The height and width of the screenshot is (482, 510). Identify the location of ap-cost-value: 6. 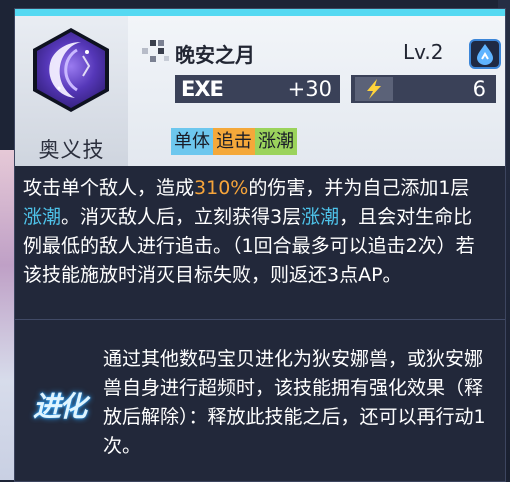
(479, 89).